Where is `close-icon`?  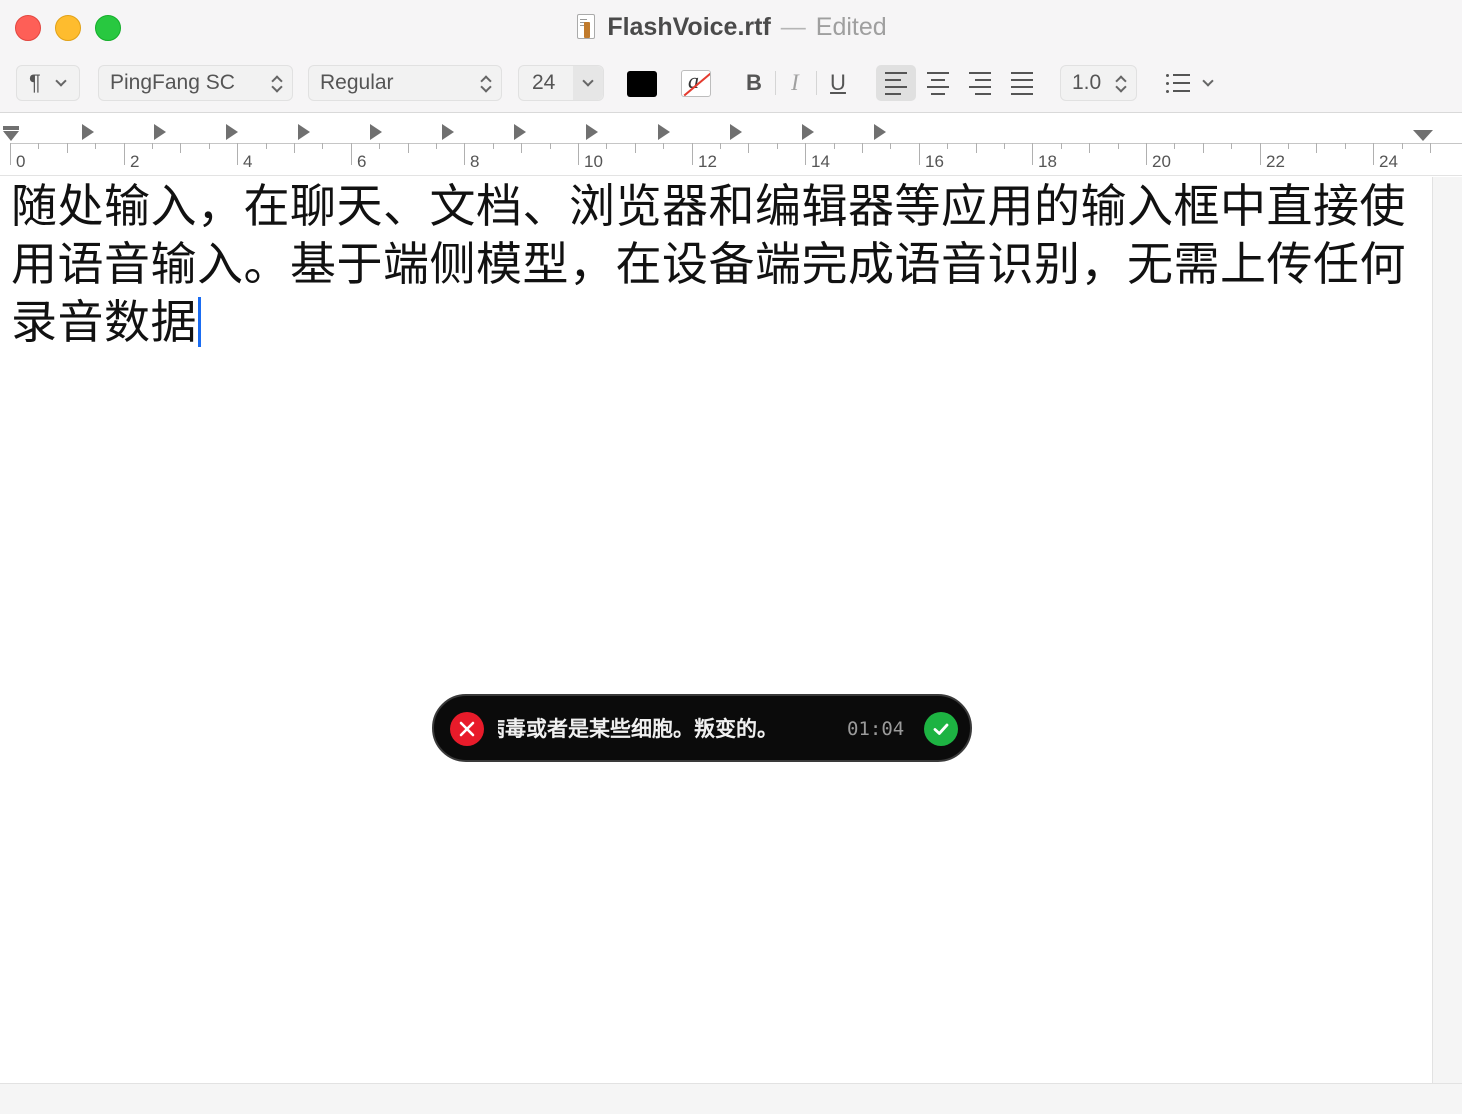 close-icon is located at coordinates (467, 729).